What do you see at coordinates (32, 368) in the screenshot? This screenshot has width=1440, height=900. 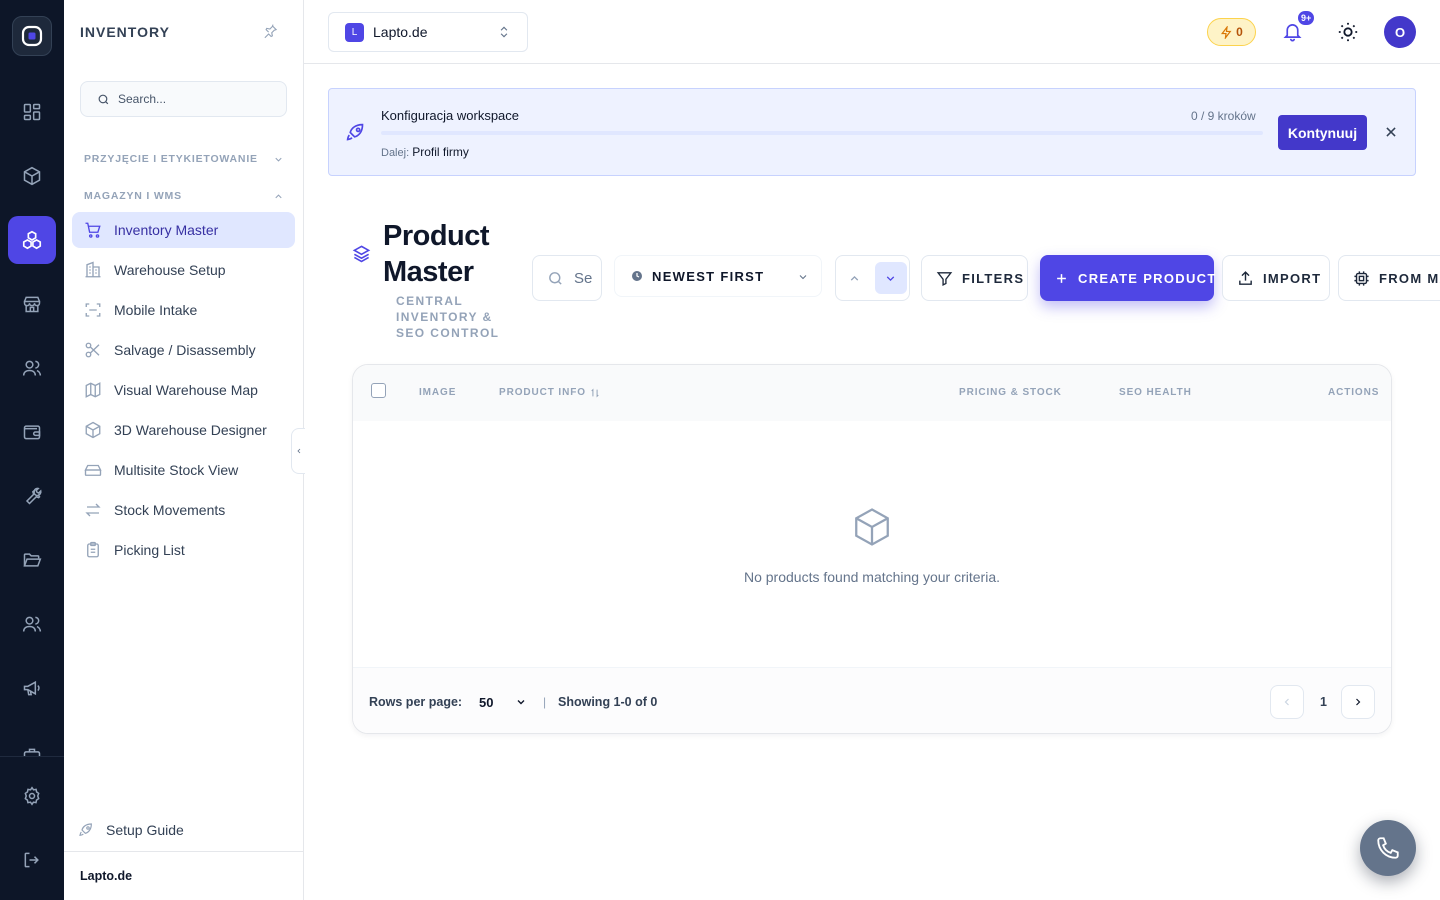 I see `users-icon` at bounding box center [32, 368].